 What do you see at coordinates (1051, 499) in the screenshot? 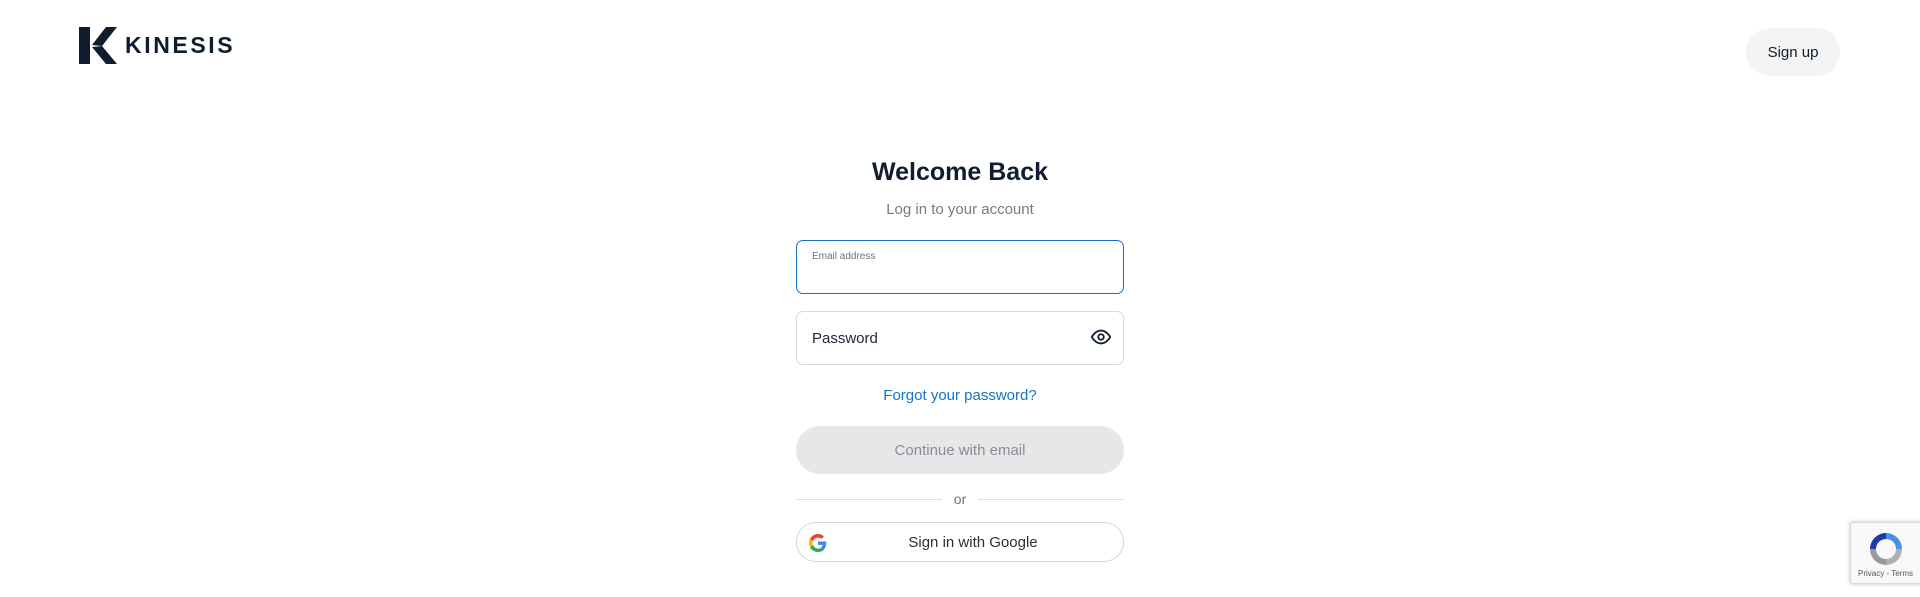
I see `divider-line-right` at bounding box center [1051, 499].